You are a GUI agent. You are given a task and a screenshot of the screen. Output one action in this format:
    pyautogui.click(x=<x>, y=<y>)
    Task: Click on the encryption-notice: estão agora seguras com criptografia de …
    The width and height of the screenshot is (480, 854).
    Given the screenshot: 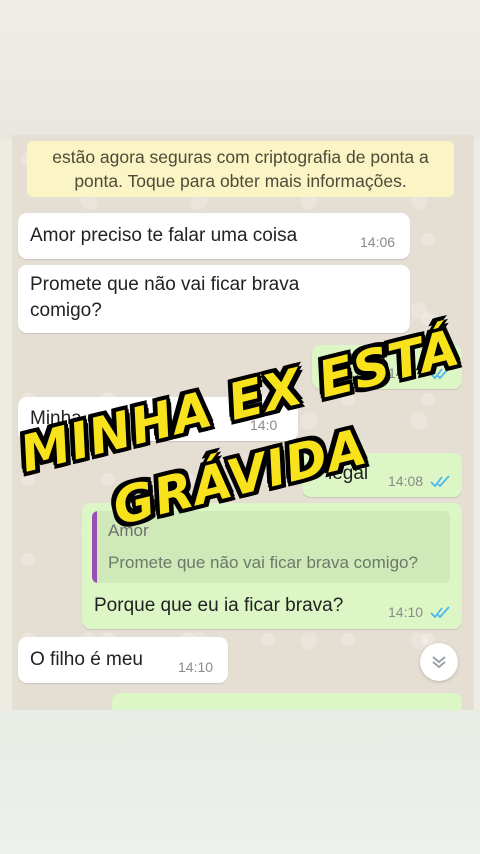 What is the action you would take?
    pyautogui.click(x=240, y=169)
    